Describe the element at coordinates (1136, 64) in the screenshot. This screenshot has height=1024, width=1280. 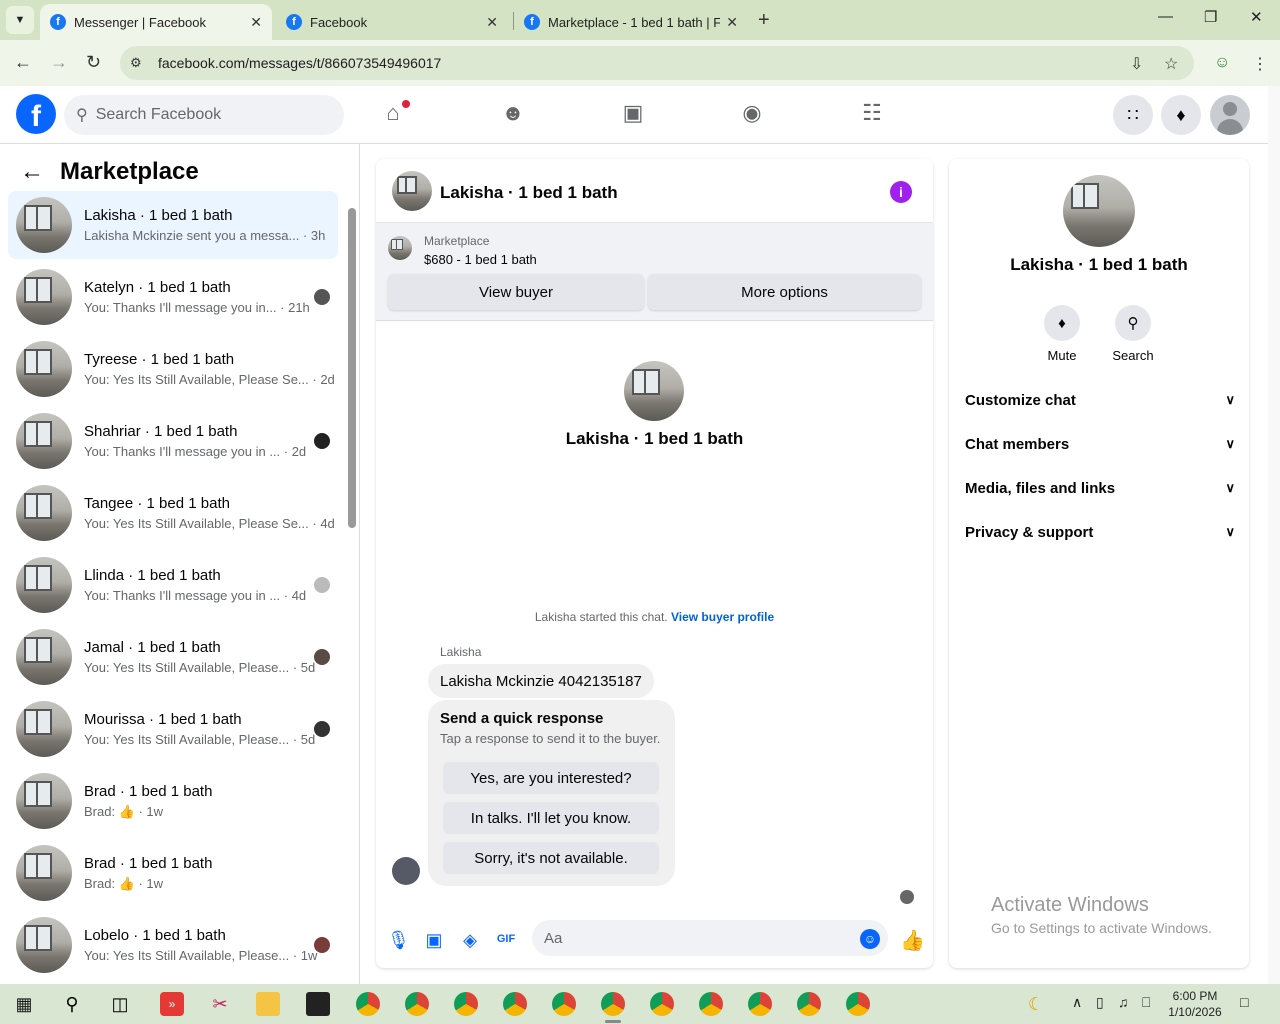
I see `install-app-icon: ⇩` at that location.